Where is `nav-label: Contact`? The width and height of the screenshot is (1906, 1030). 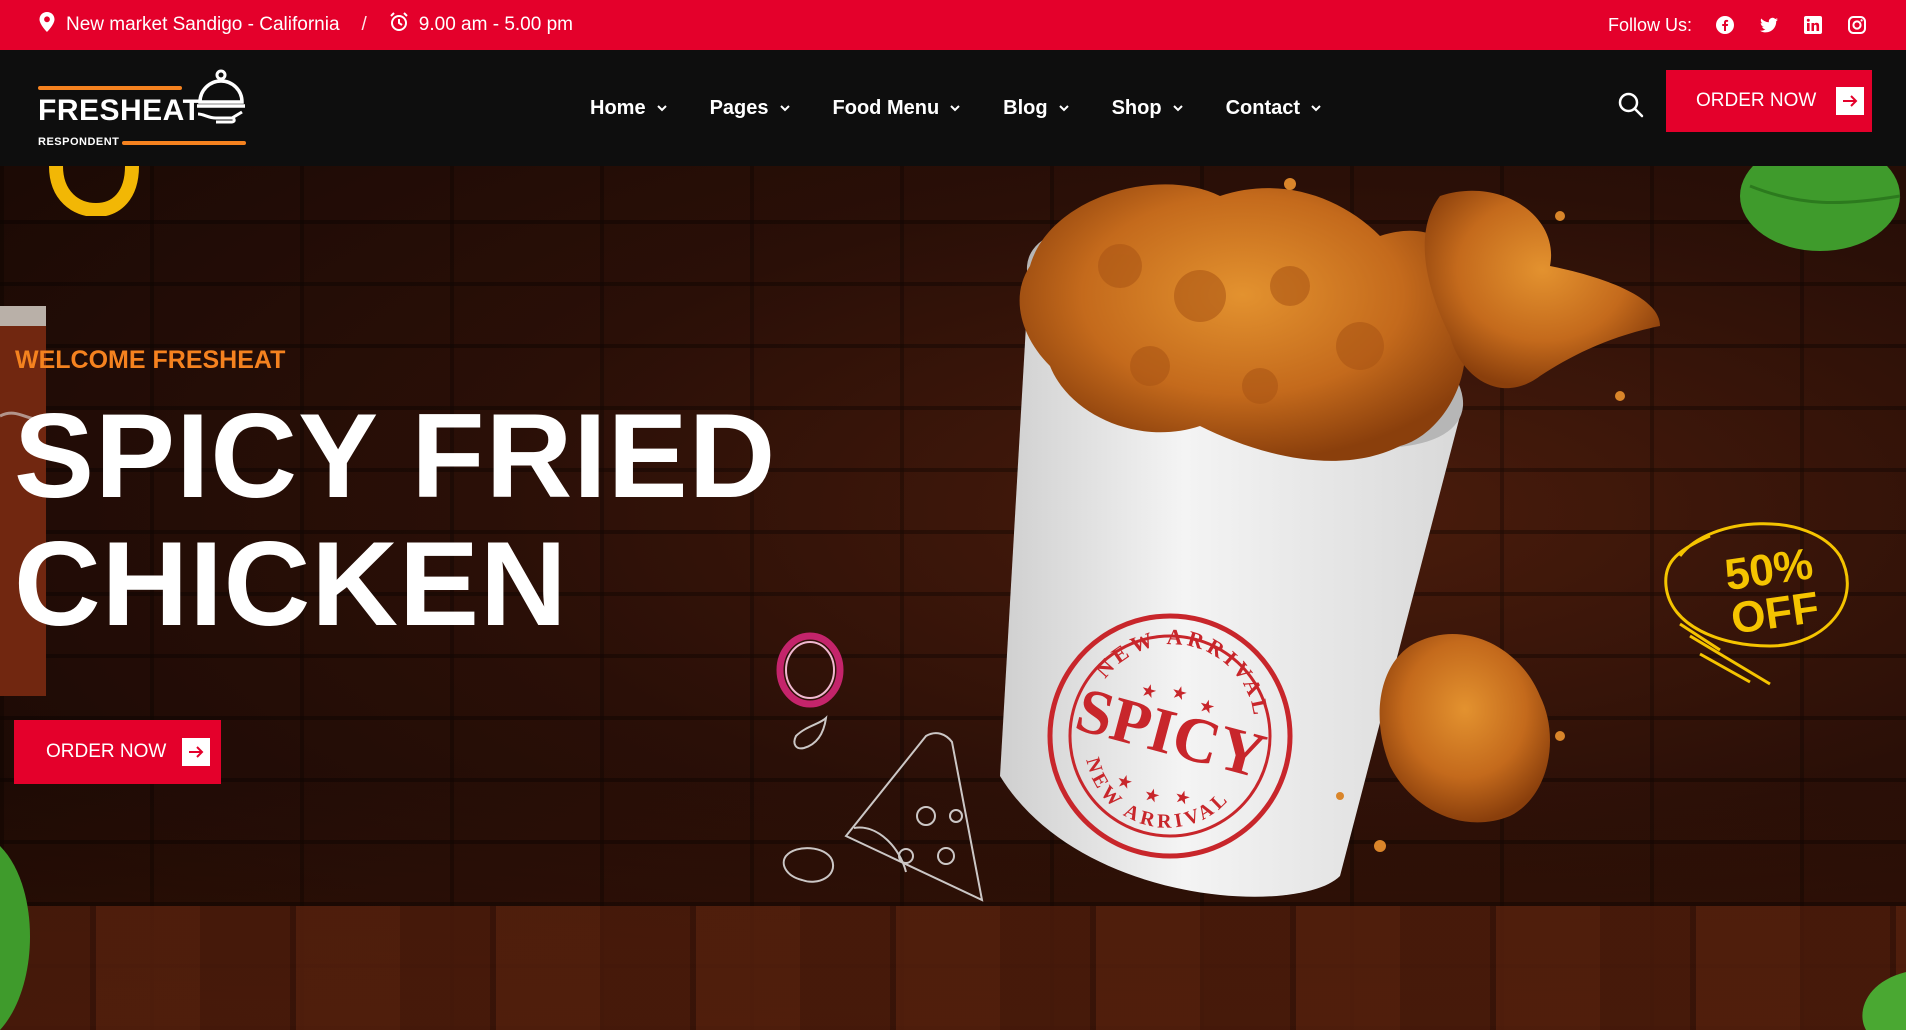 nav-label: Contact is located at coordinates (1263, 107).